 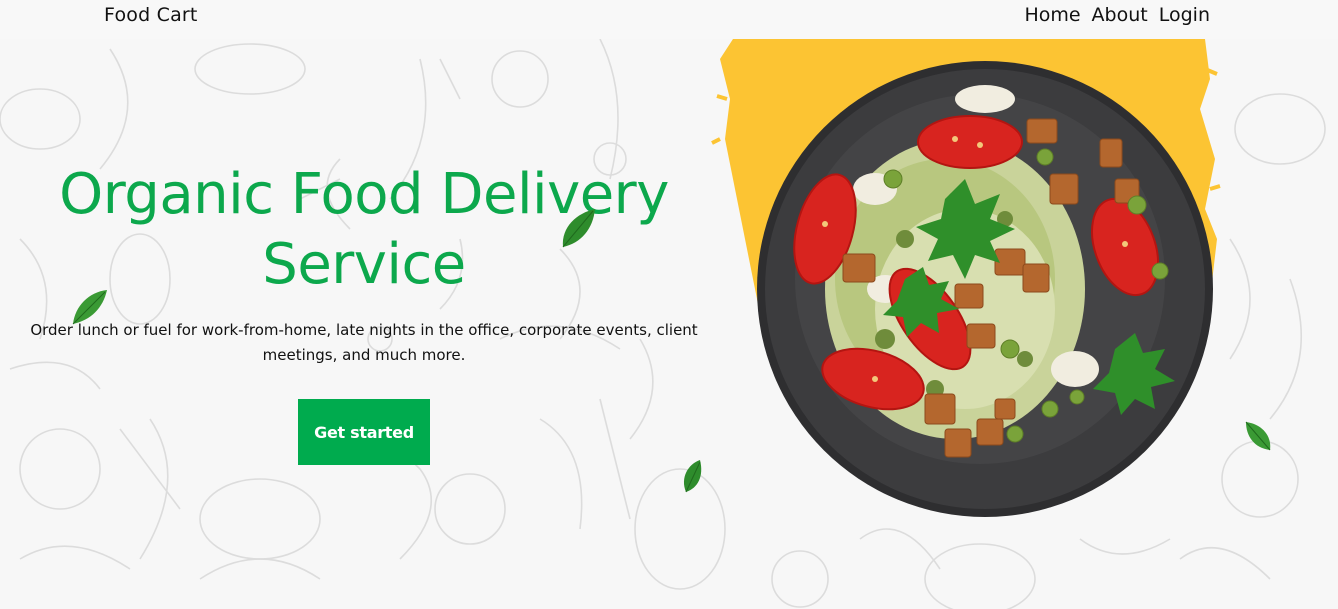 What do you see at coordinates (1120, 15) in the screenshot?
I see `nav-link-about: About` at bounding box center [1120, 15].